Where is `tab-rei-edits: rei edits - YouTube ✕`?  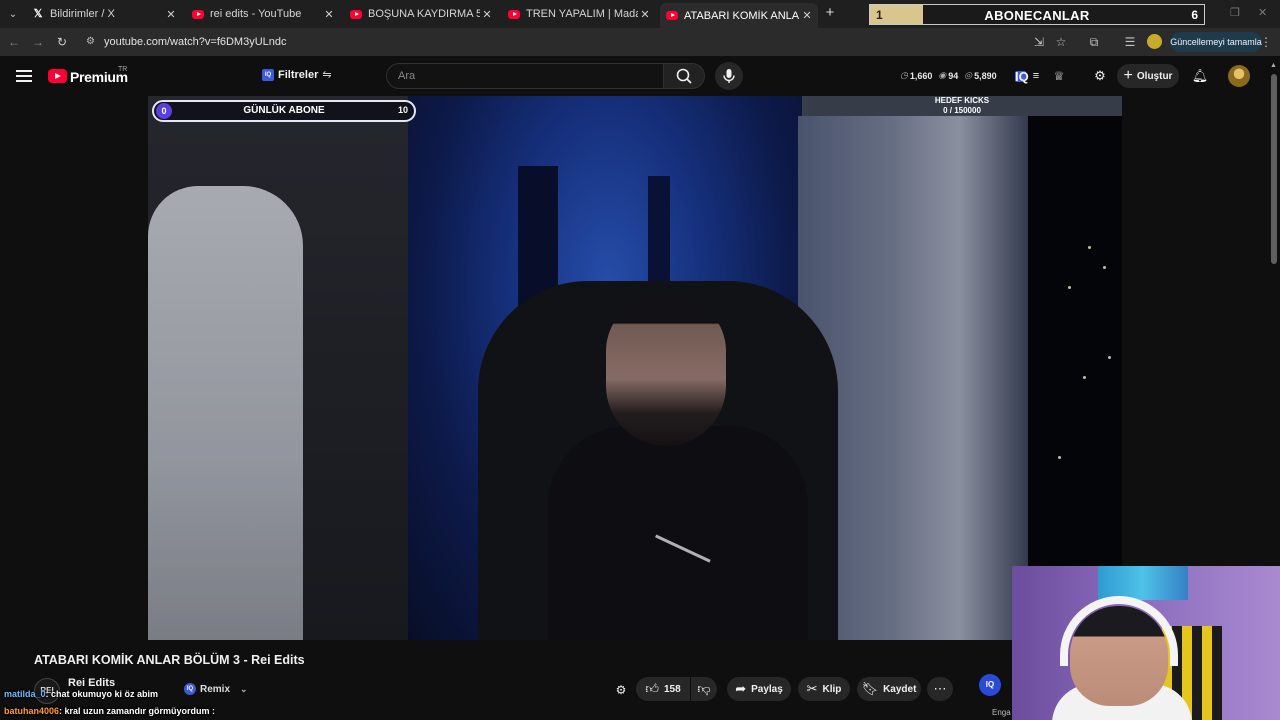
tab-rei-edits: rei edits - YouTube ✕ is located at coordinates (263, 14).